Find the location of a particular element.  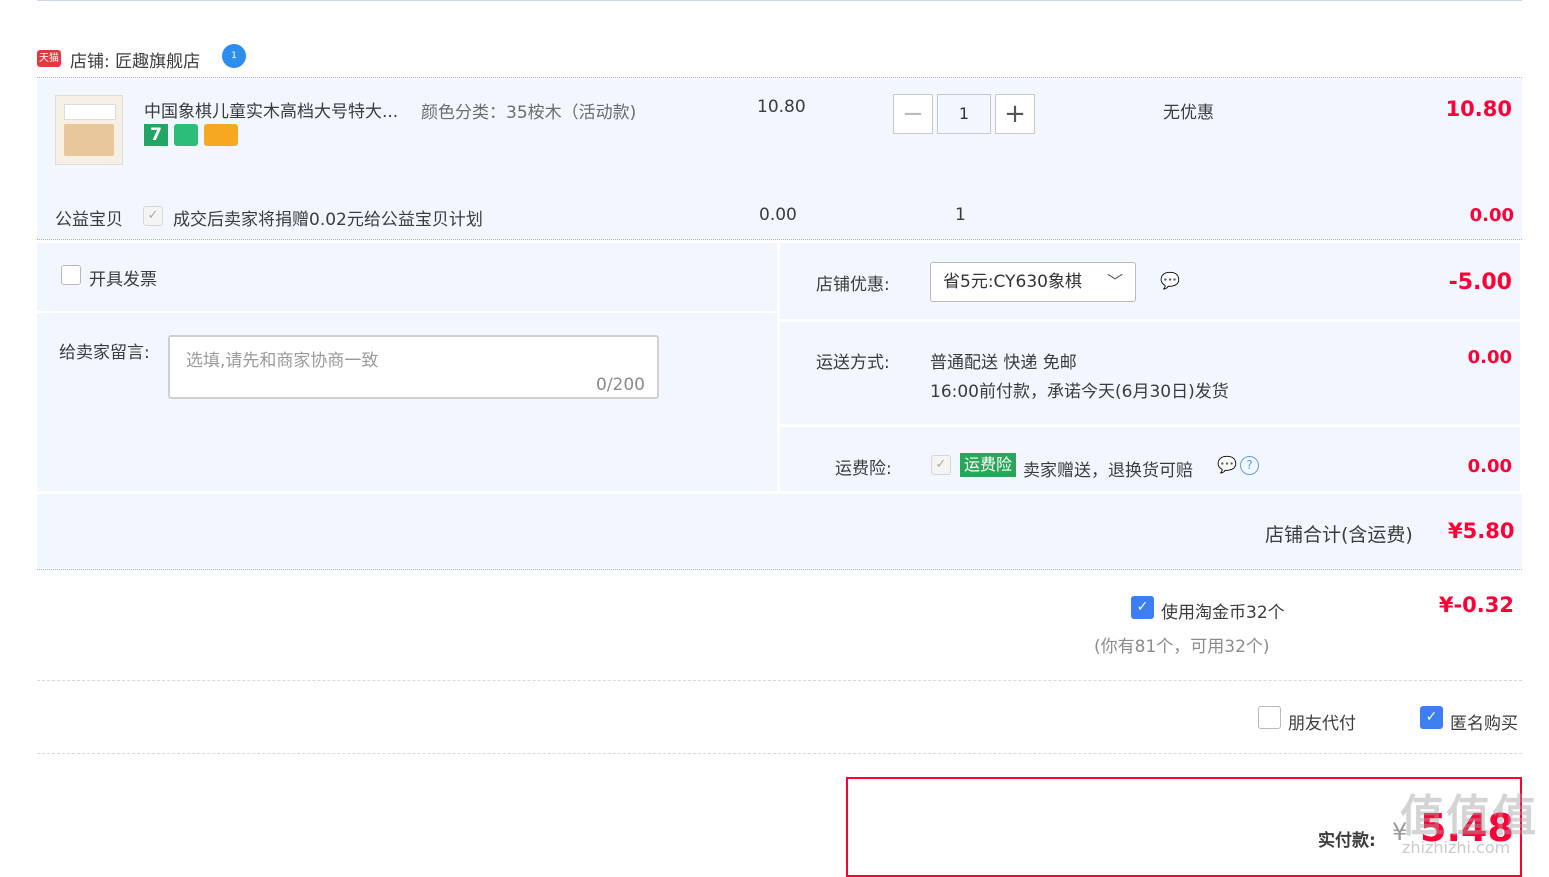

anonymous-checkbox: ✓ is located at coordinates (1431, 717).